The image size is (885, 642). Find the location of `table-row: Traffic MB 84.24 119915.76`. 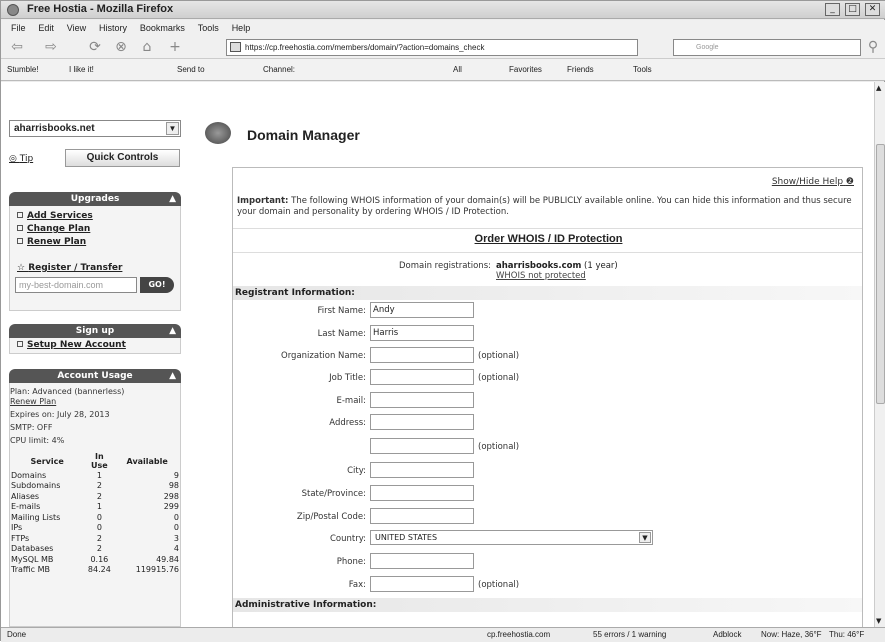

table-row: Traffic MB 84.24 119915.76 is located at coordinates (95, 570).